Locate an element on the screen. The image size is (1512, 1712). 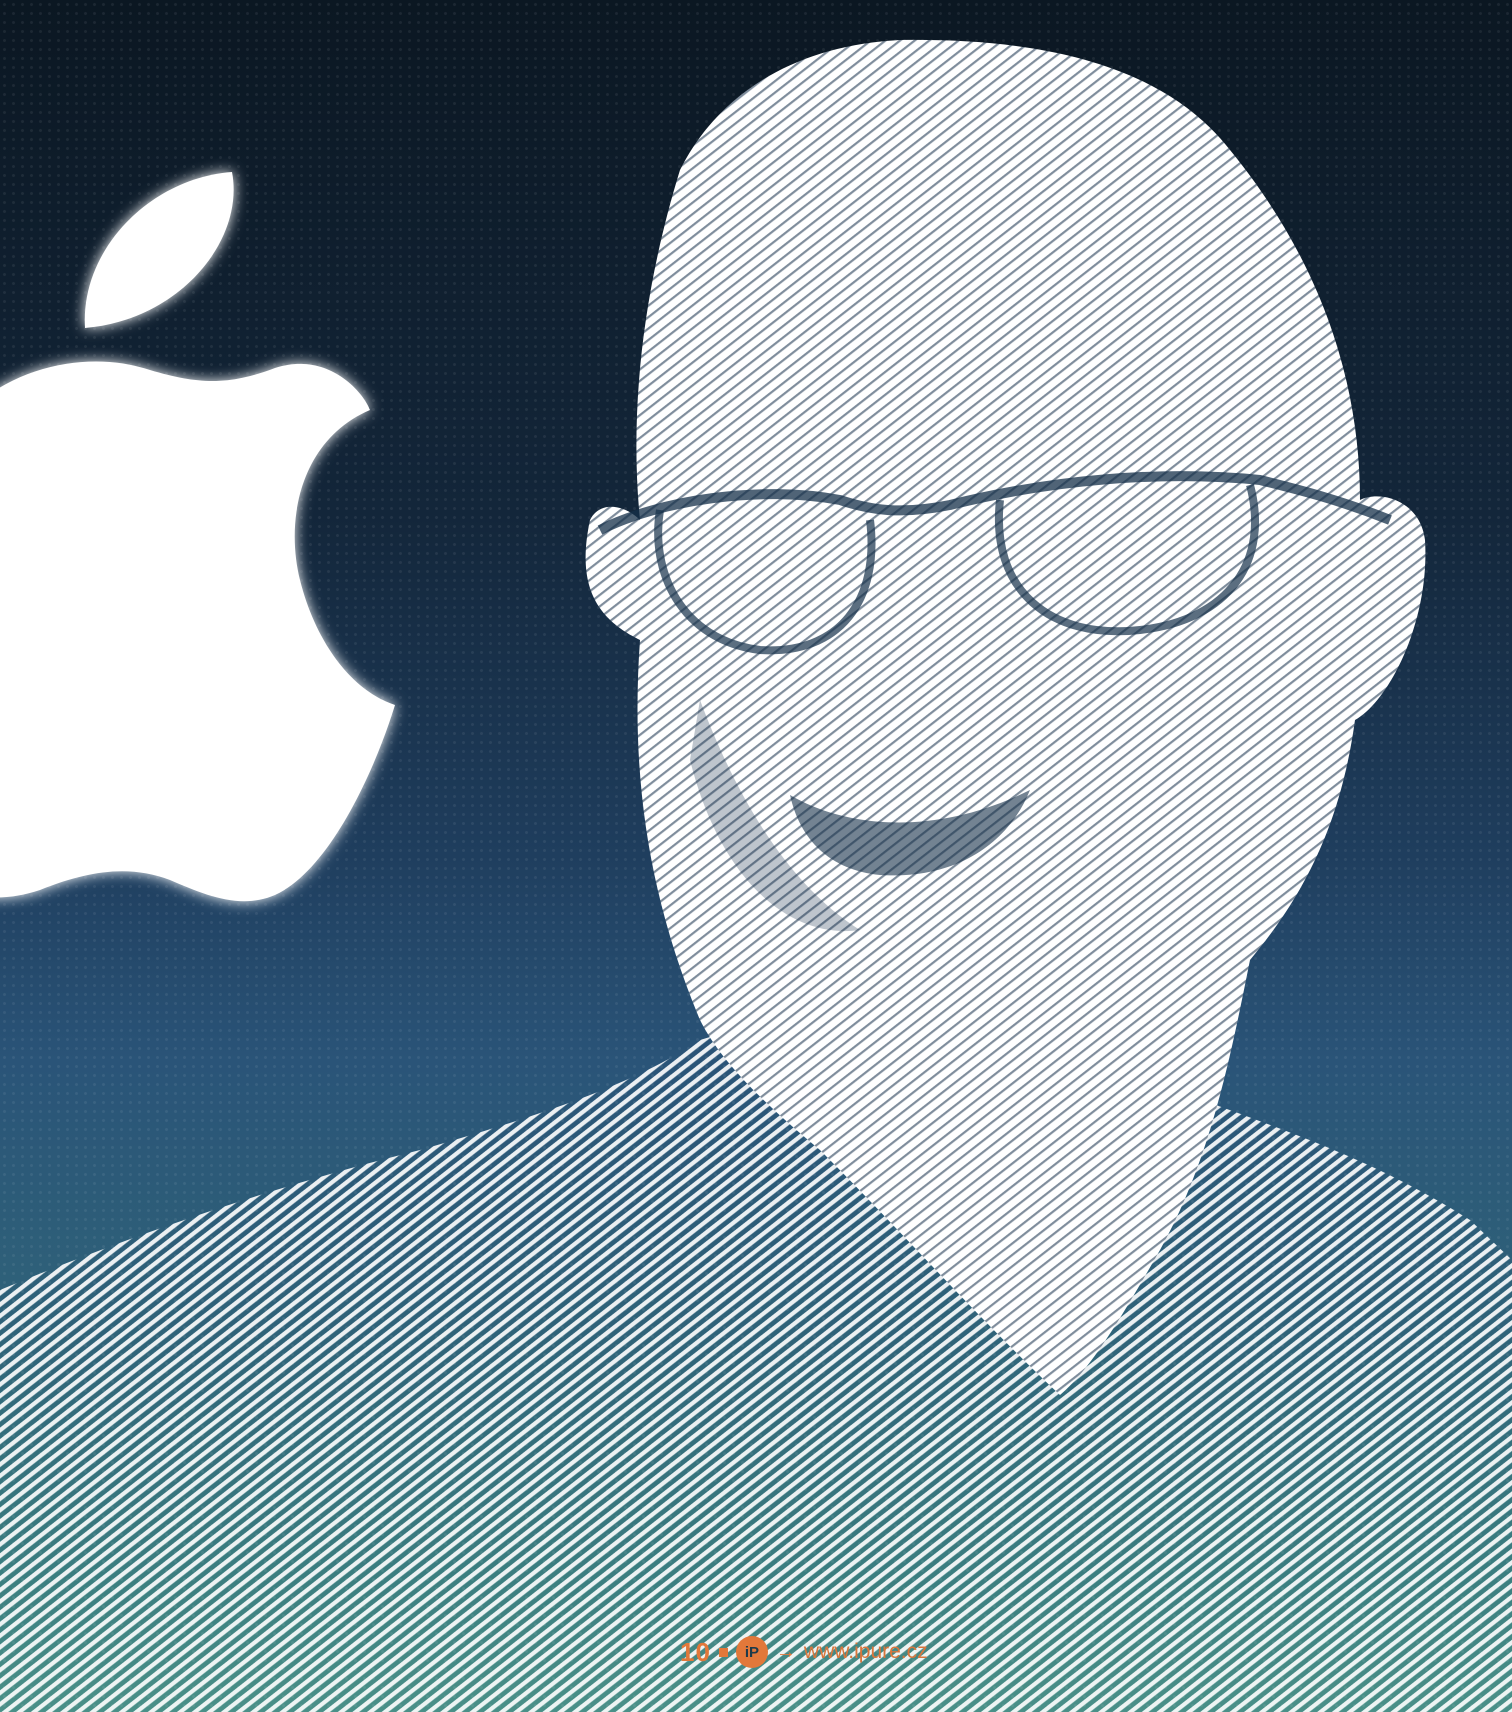
page-footer: 10 iP → www.ipure.cz is located at coordinates (804, 1652).